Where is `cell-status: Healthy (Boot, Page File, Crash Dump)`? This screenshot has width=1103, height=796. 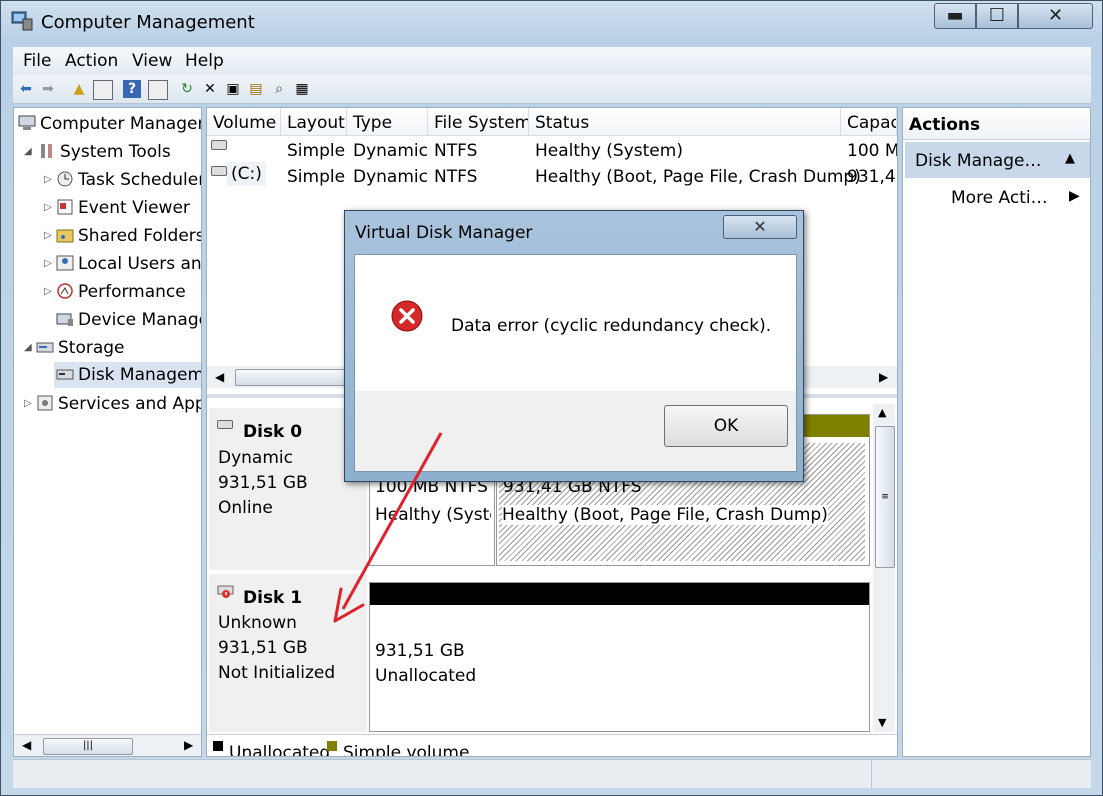
cell-status: Healthy (Boot, Page File, Crash Dump) is located at coordinates (698, 177).